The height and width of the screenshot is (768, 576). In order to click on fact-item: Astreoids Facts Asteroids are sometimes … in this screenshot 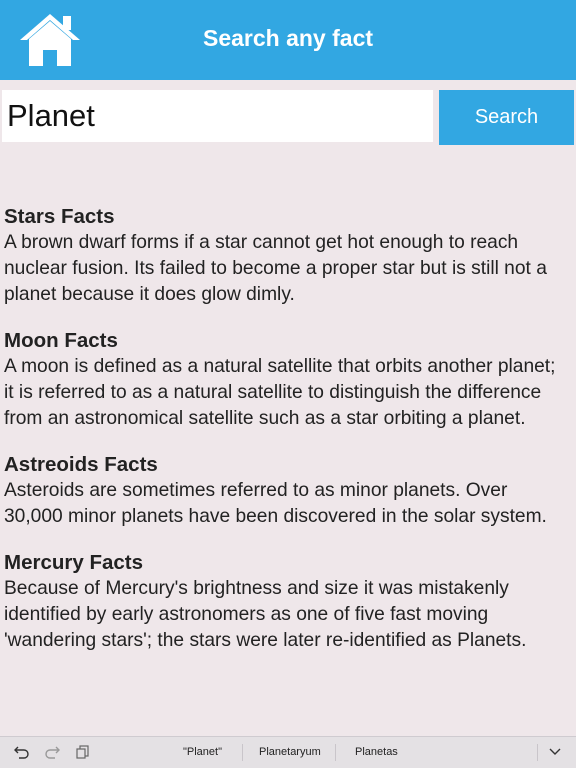, I will do `click(287, 491)`.